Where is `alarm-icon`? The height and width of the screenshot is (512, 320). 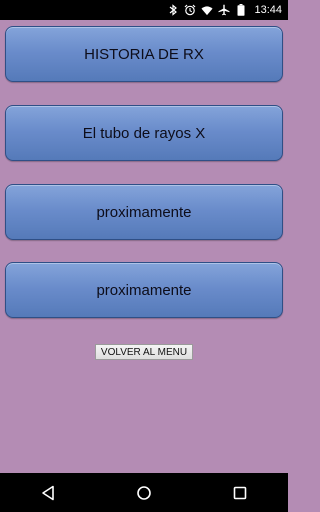
alarm-icon is located at coordinates (190, 10).